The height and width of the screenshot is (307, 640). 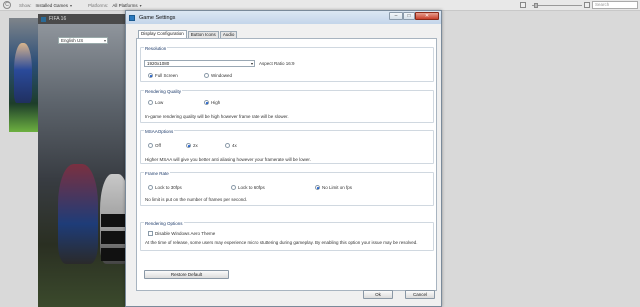 I want to click on rendering-quality-heading: Rendering Quality, so click(x=163, y=91).